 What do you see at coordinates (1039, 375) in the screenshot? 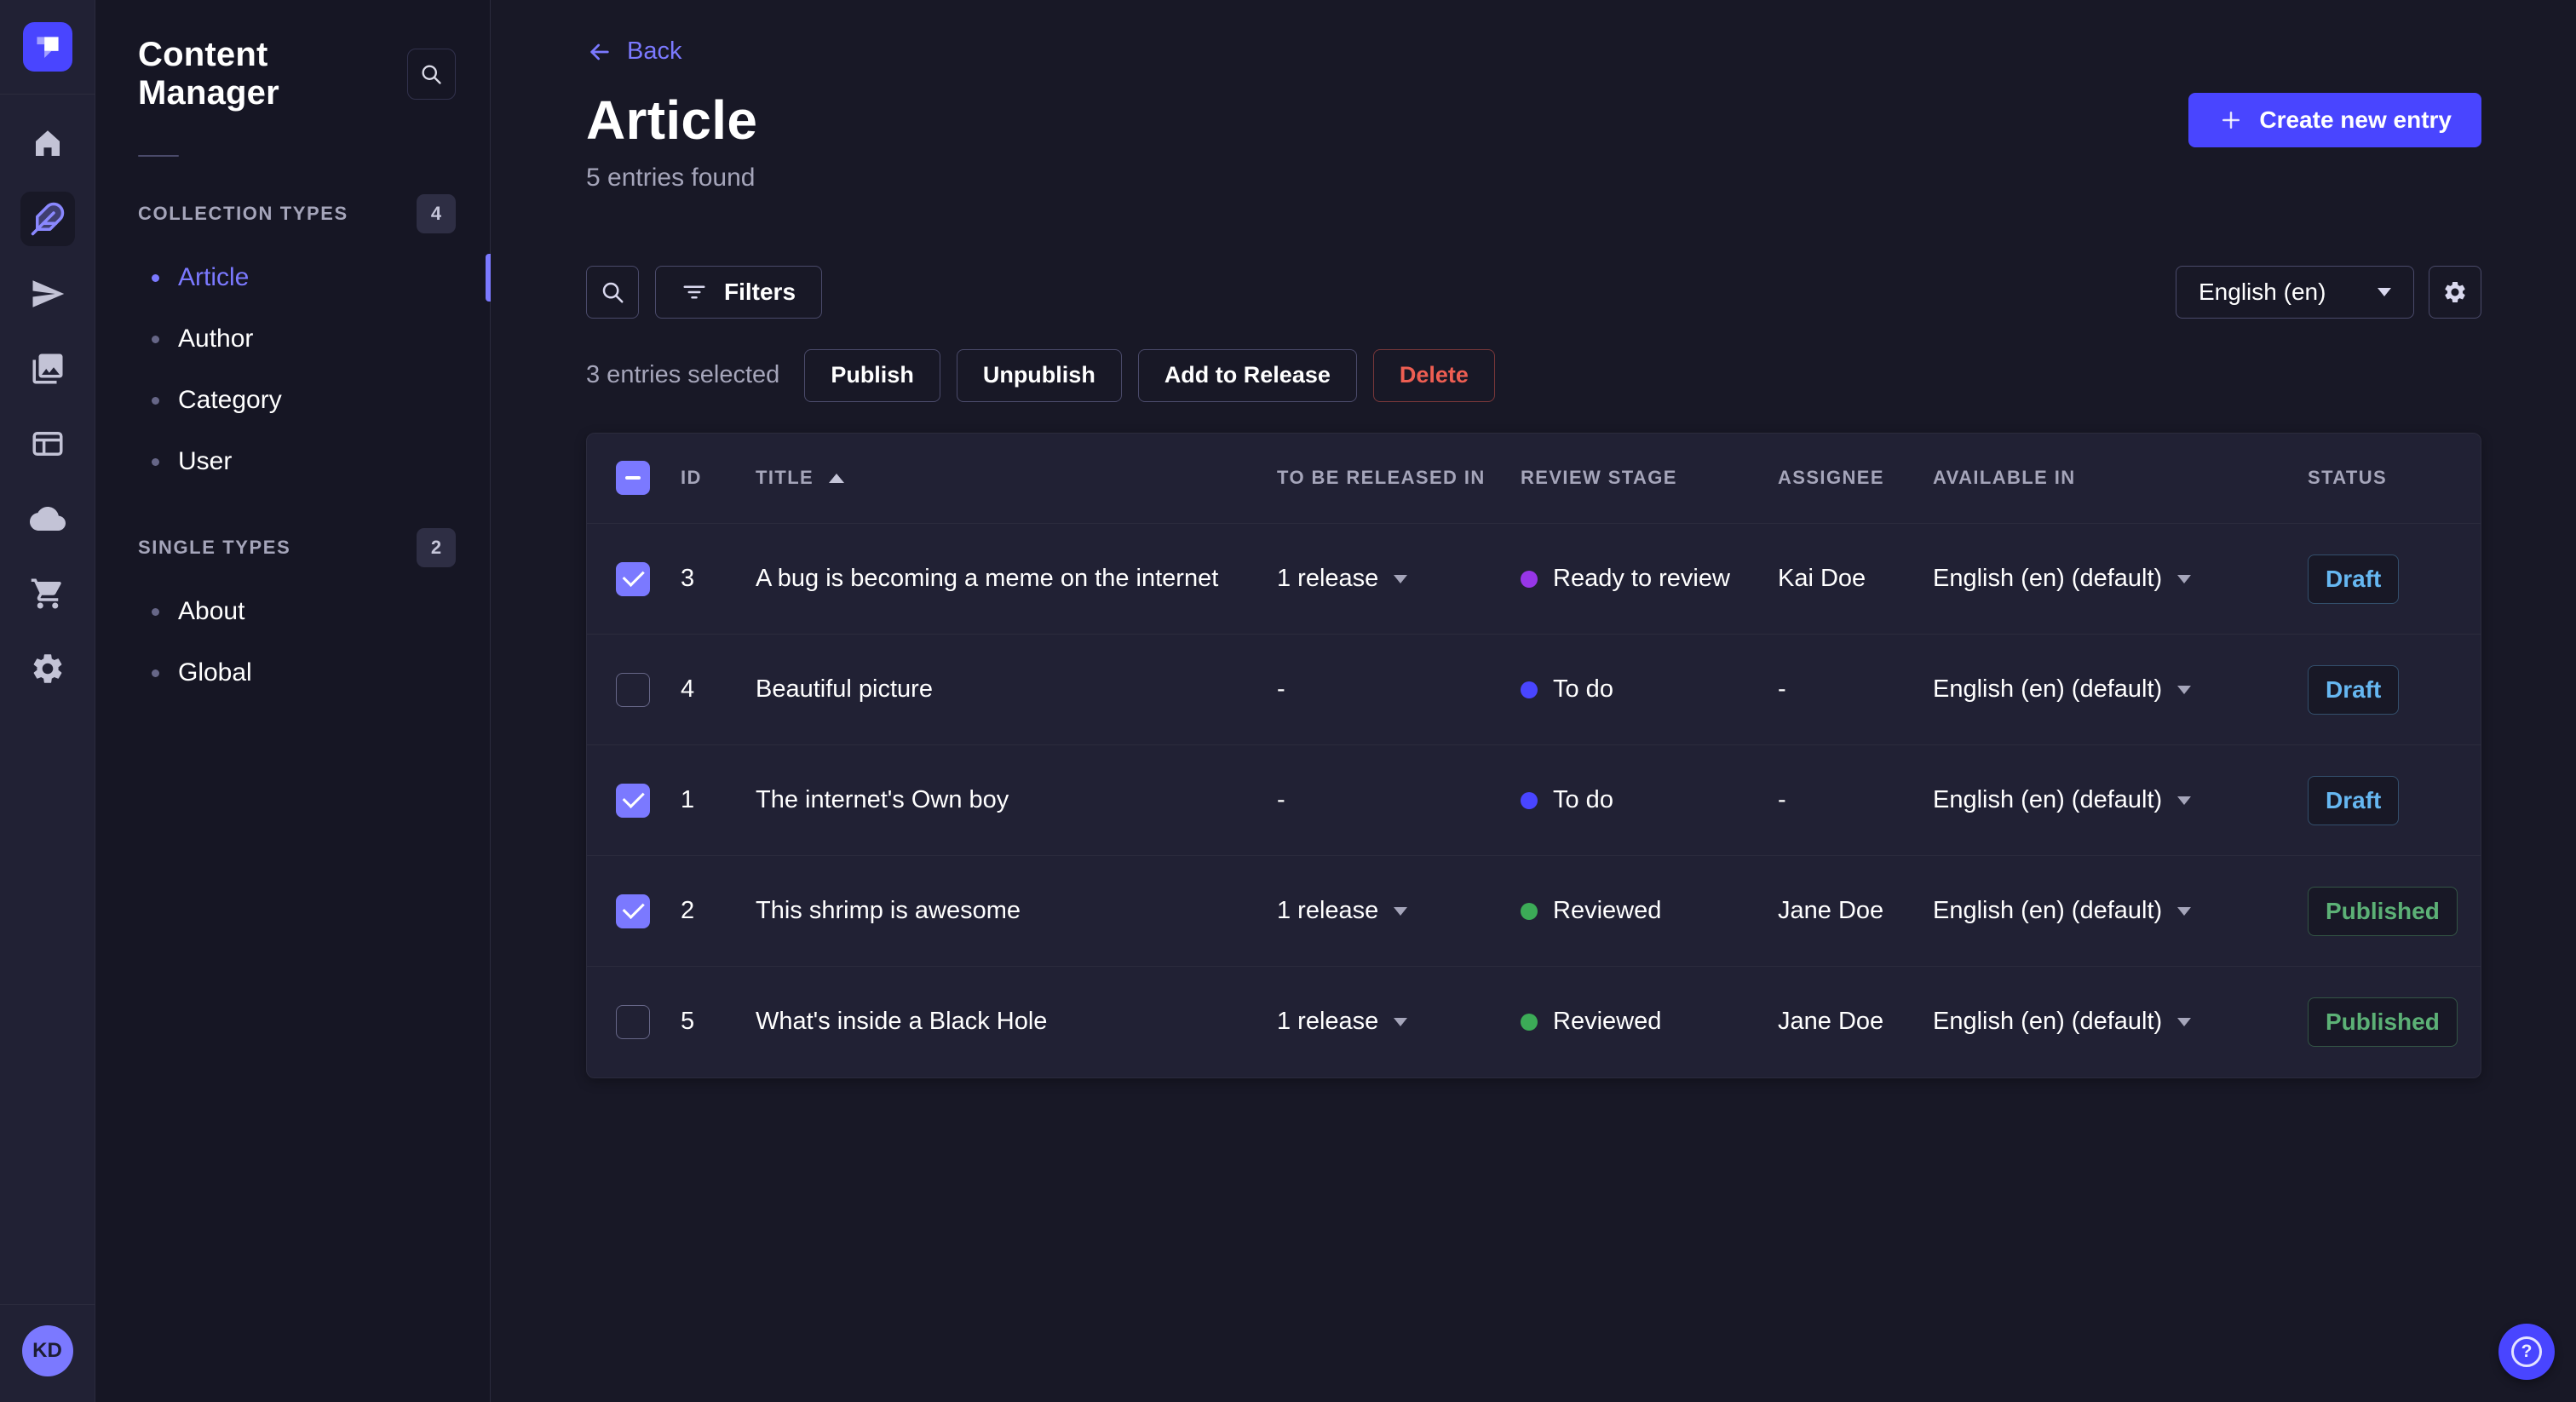
I see `unpublish-button: Unpublish` at bounding box center [1039, 375].